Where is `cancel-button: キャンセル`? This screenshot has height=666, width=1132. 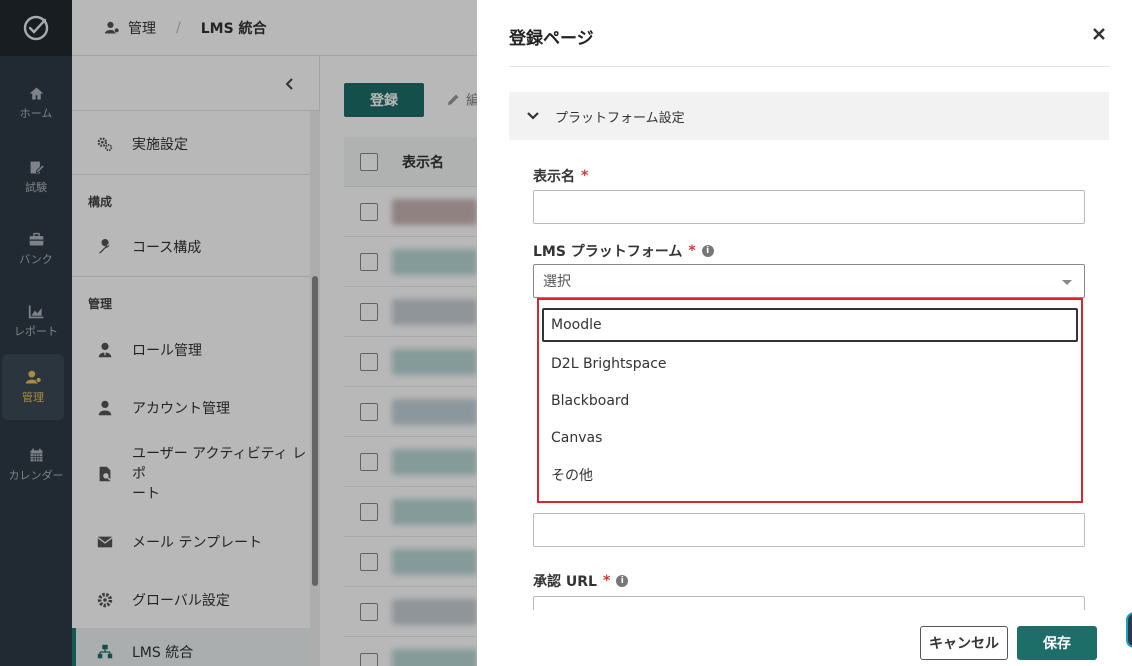 cancel-button: キャンセル is located at coordinates (964, 643).